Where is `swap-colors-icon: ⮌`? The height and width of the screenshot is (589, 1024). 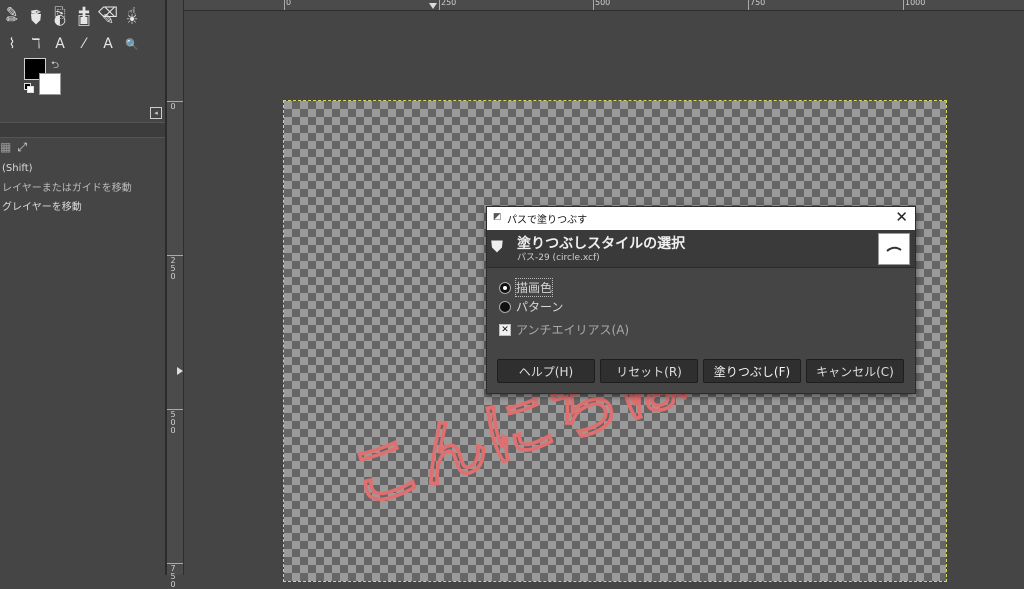
swap-colors-icon: ⮌ is located at coordinates (55, 66).